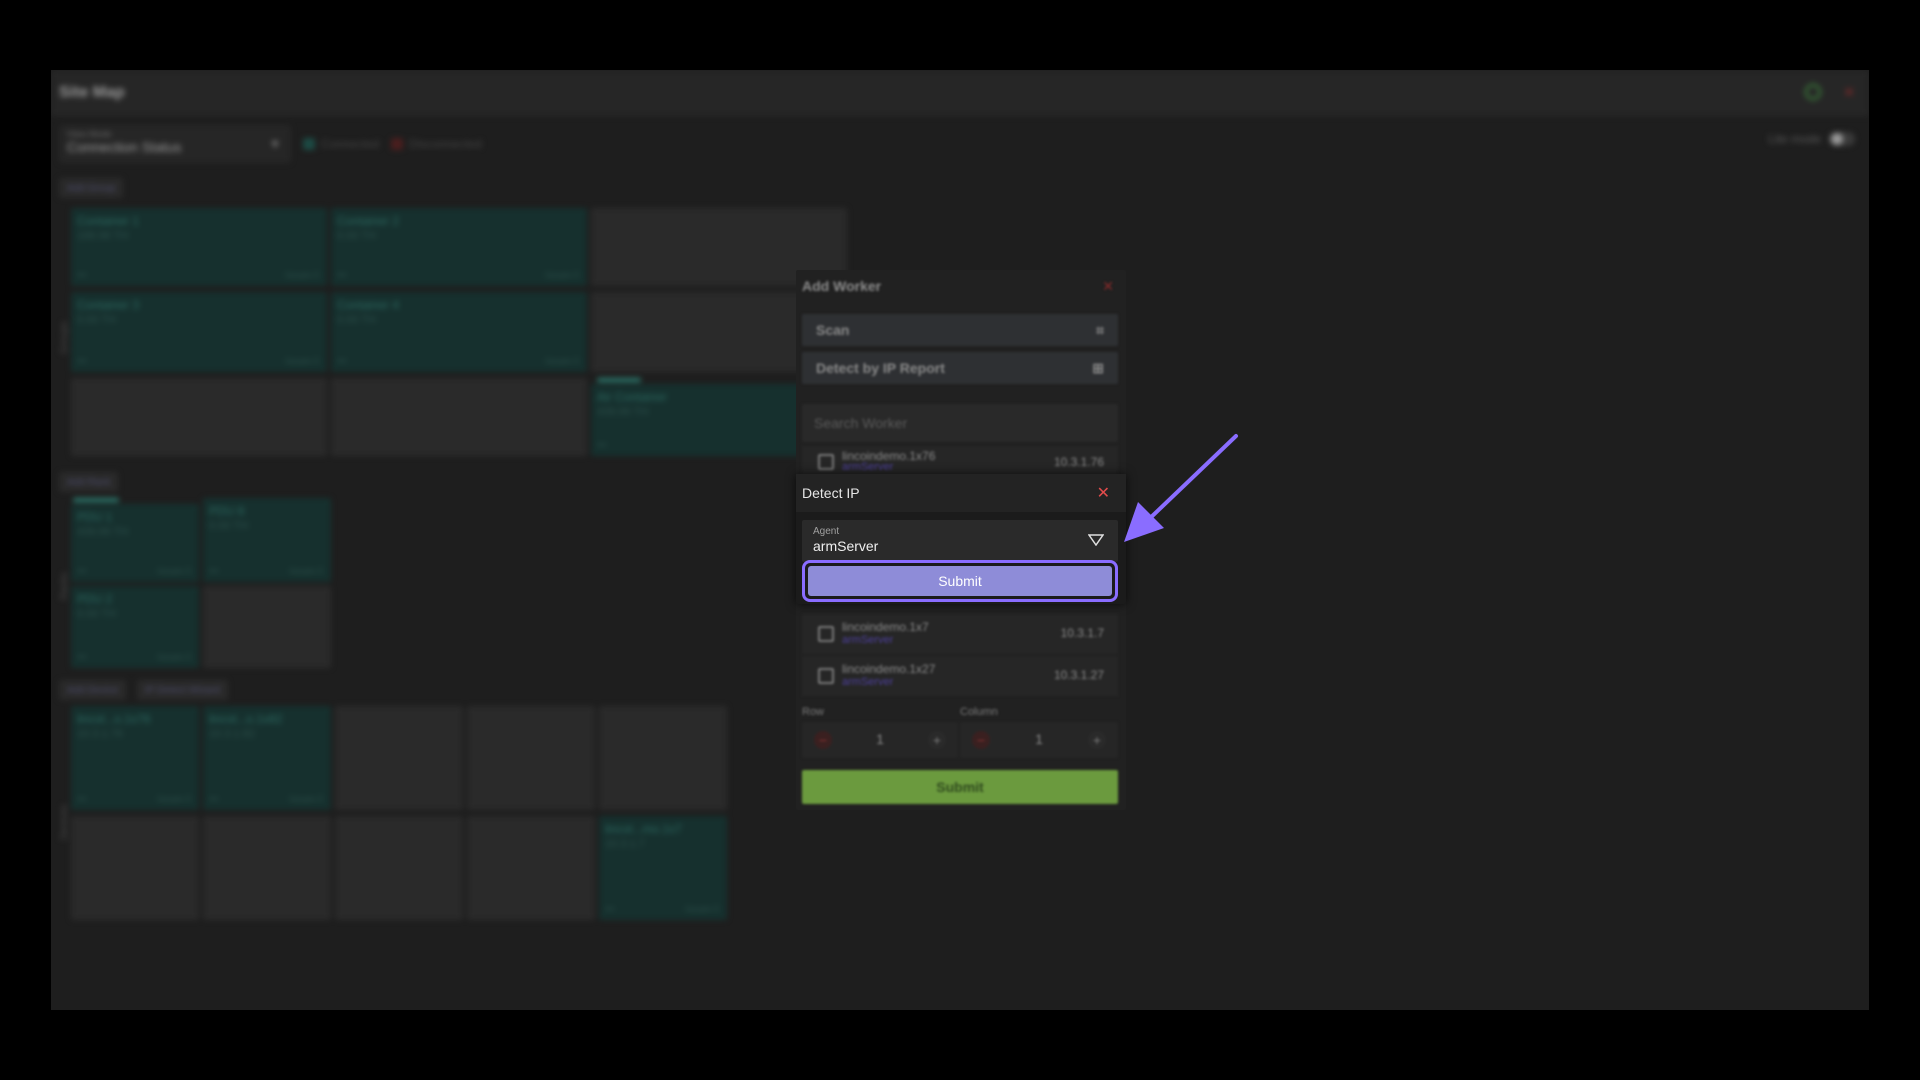 The width and height of the screenshot is (1920, 1080). What do you see at coordinates (1103, 493) in the screenshot?
I see `close-icon: ✕` at bounding box center [1103, 493].